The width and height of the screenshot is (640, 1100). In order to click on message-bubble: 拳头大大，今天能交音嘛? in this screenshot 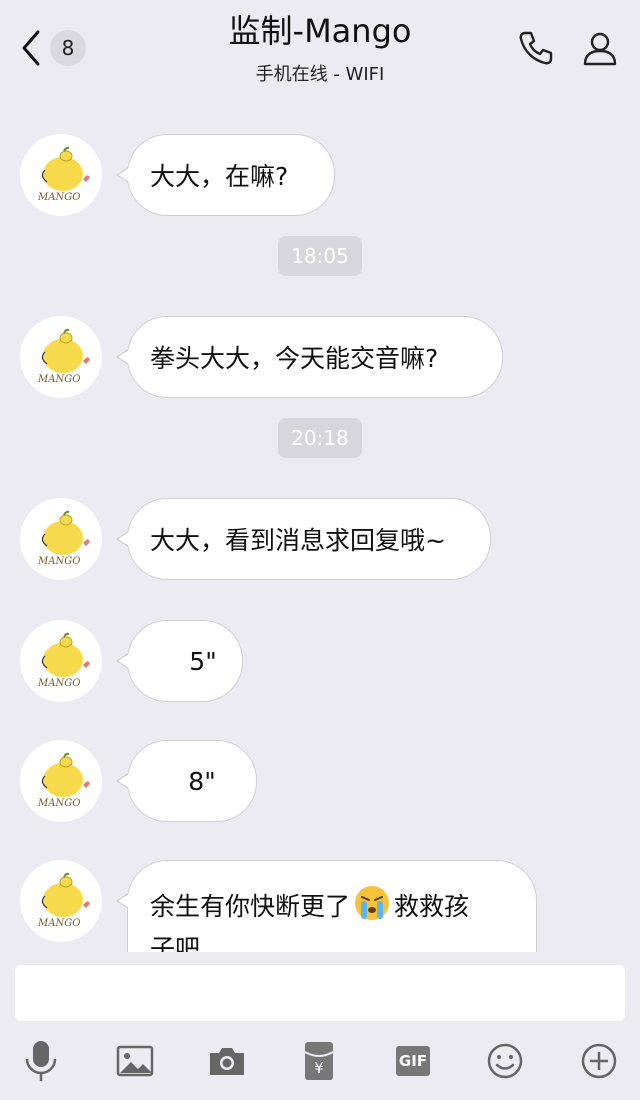, I will do `click(309, 357)`.